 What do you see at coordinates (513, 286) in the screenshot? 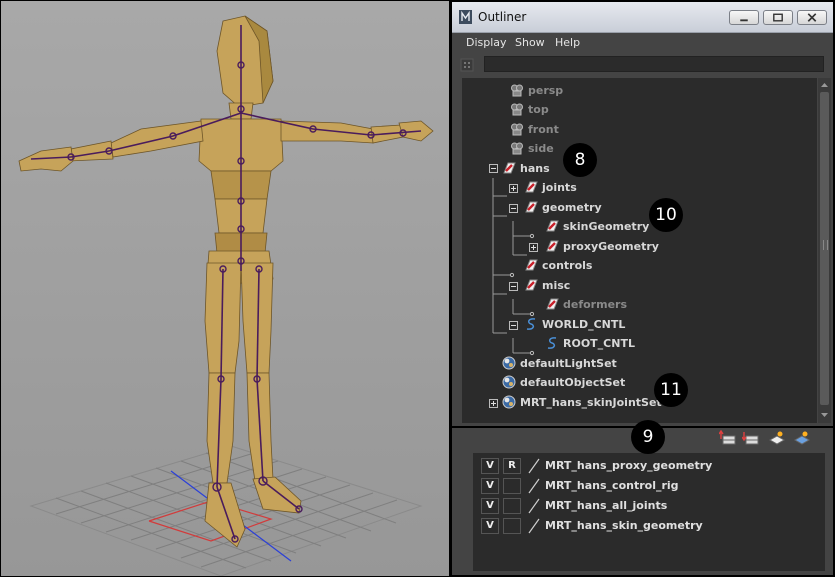
I see `expander-misc` at bounding box center [513, 286].